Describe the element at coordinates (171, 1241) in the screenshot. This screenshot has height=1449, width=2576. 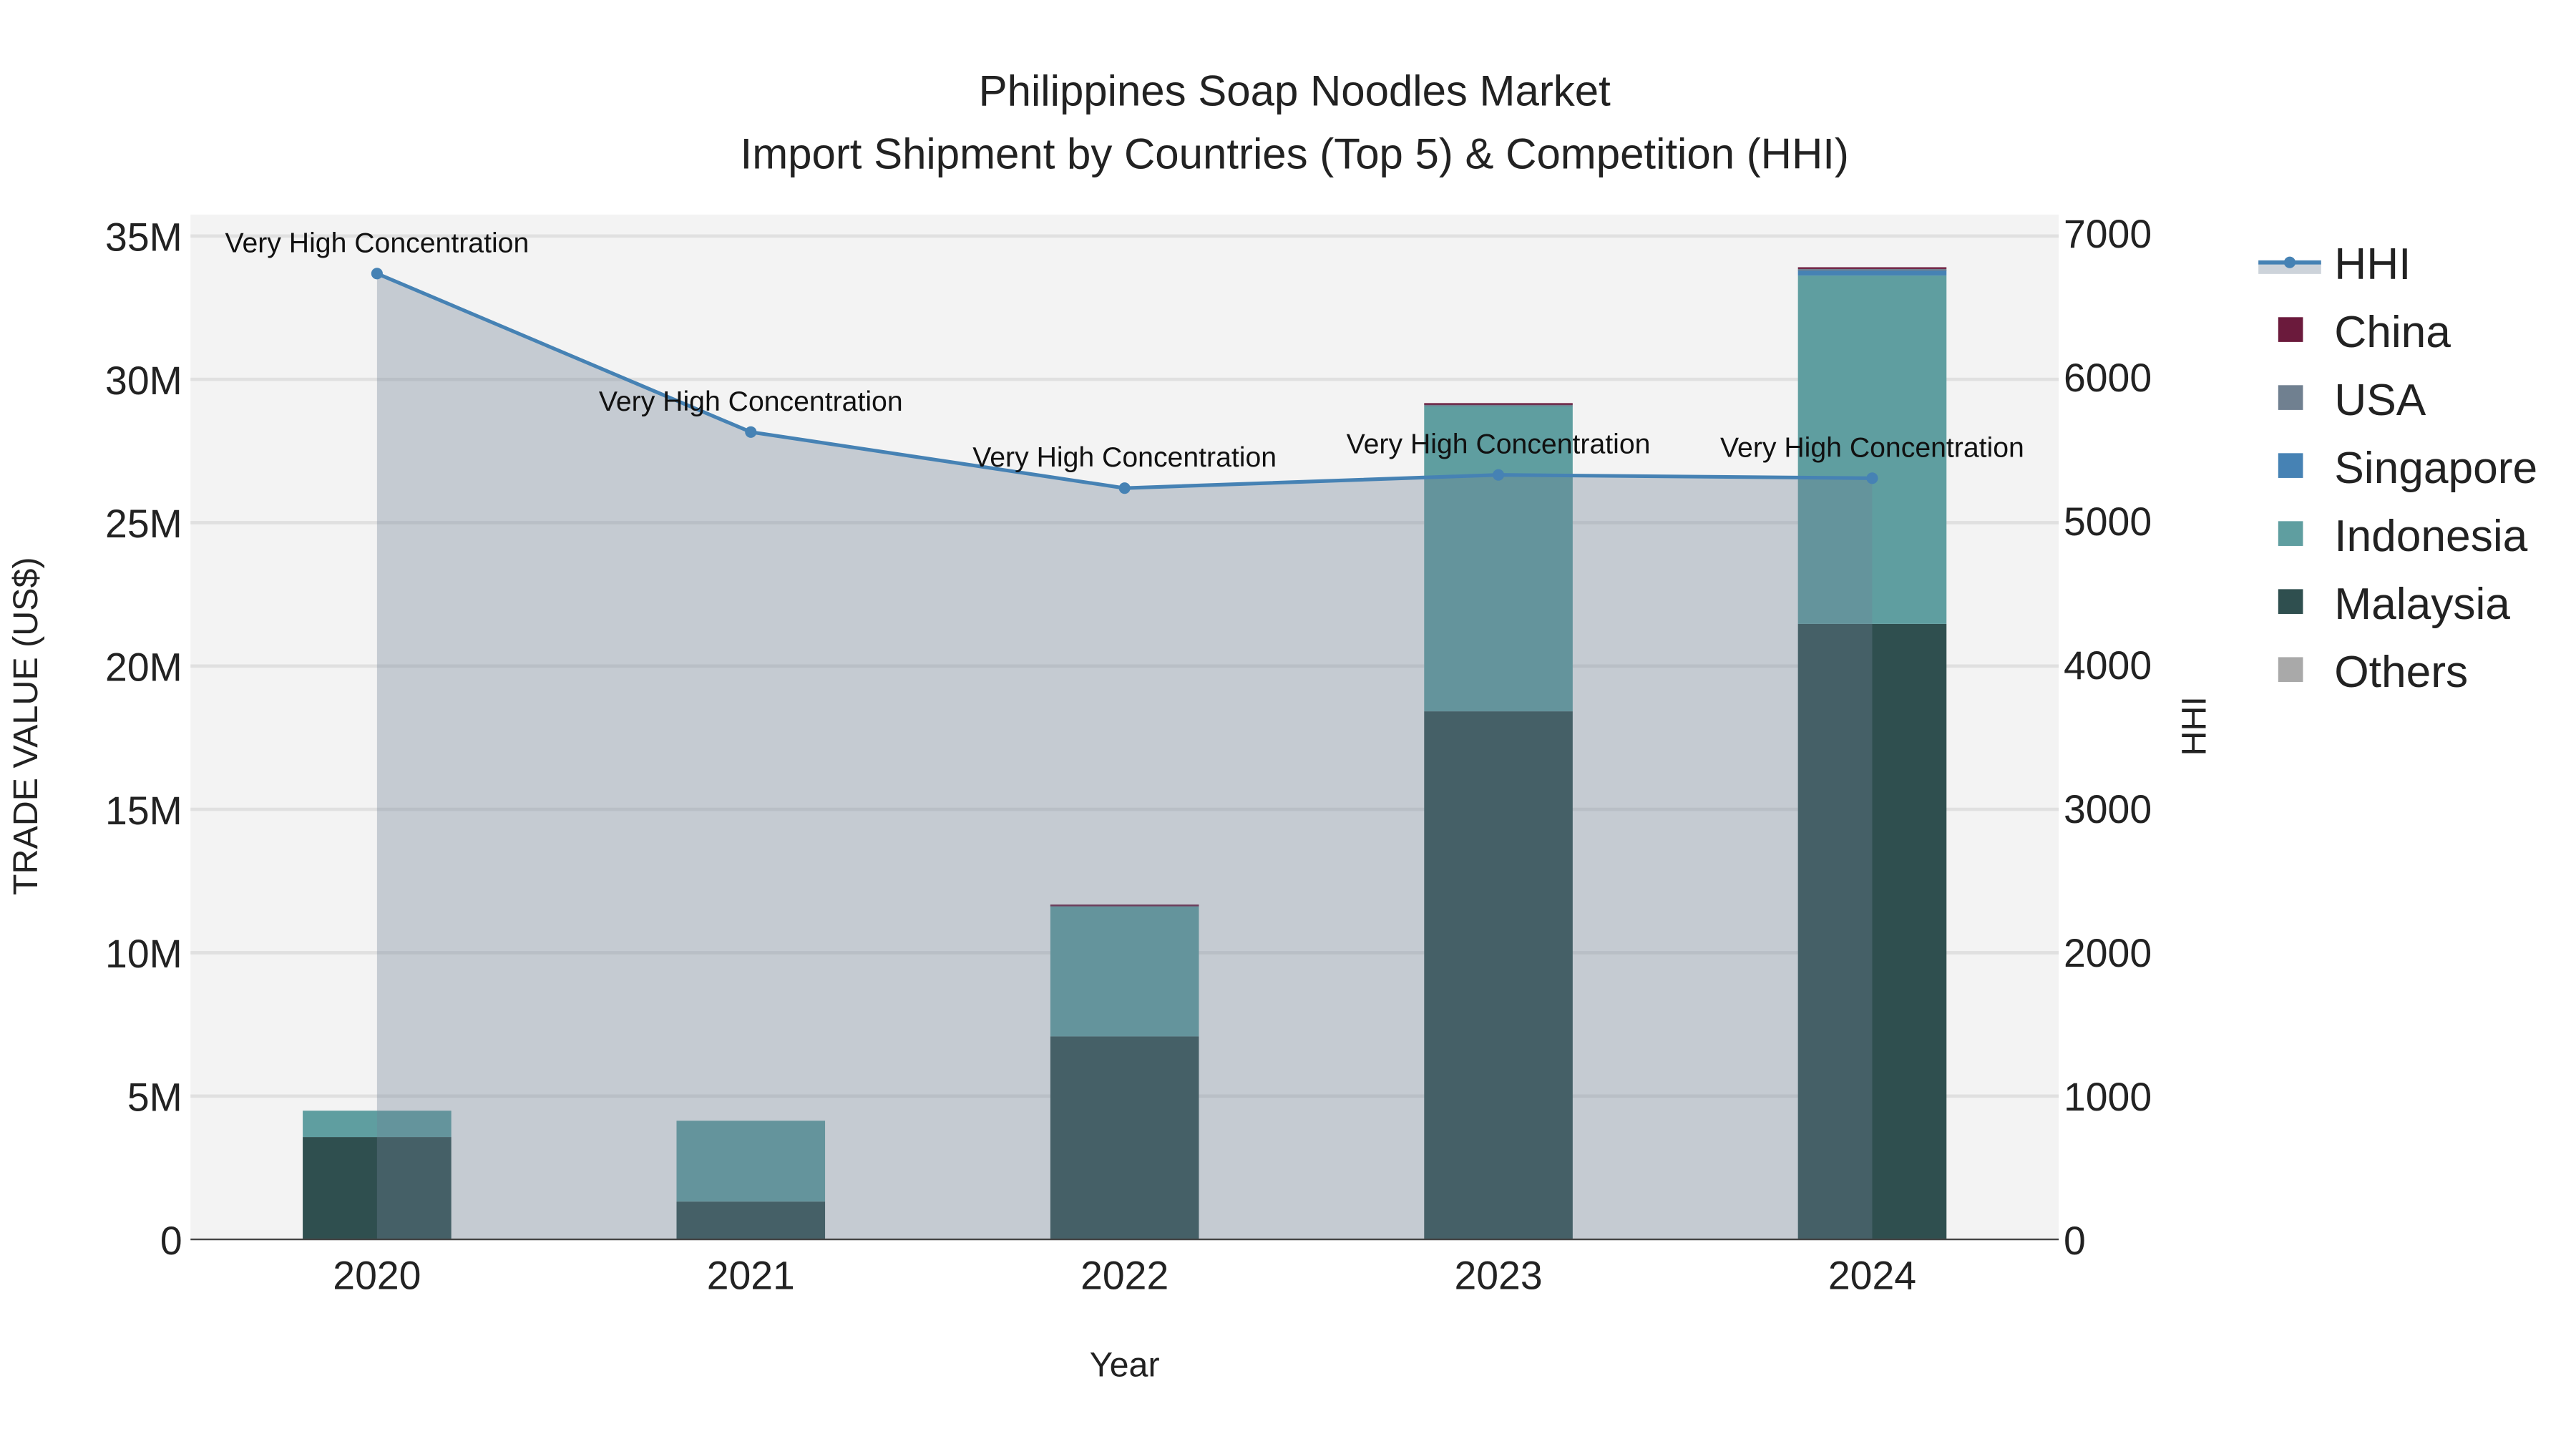
I see `y-tick-label: 0` at that location.